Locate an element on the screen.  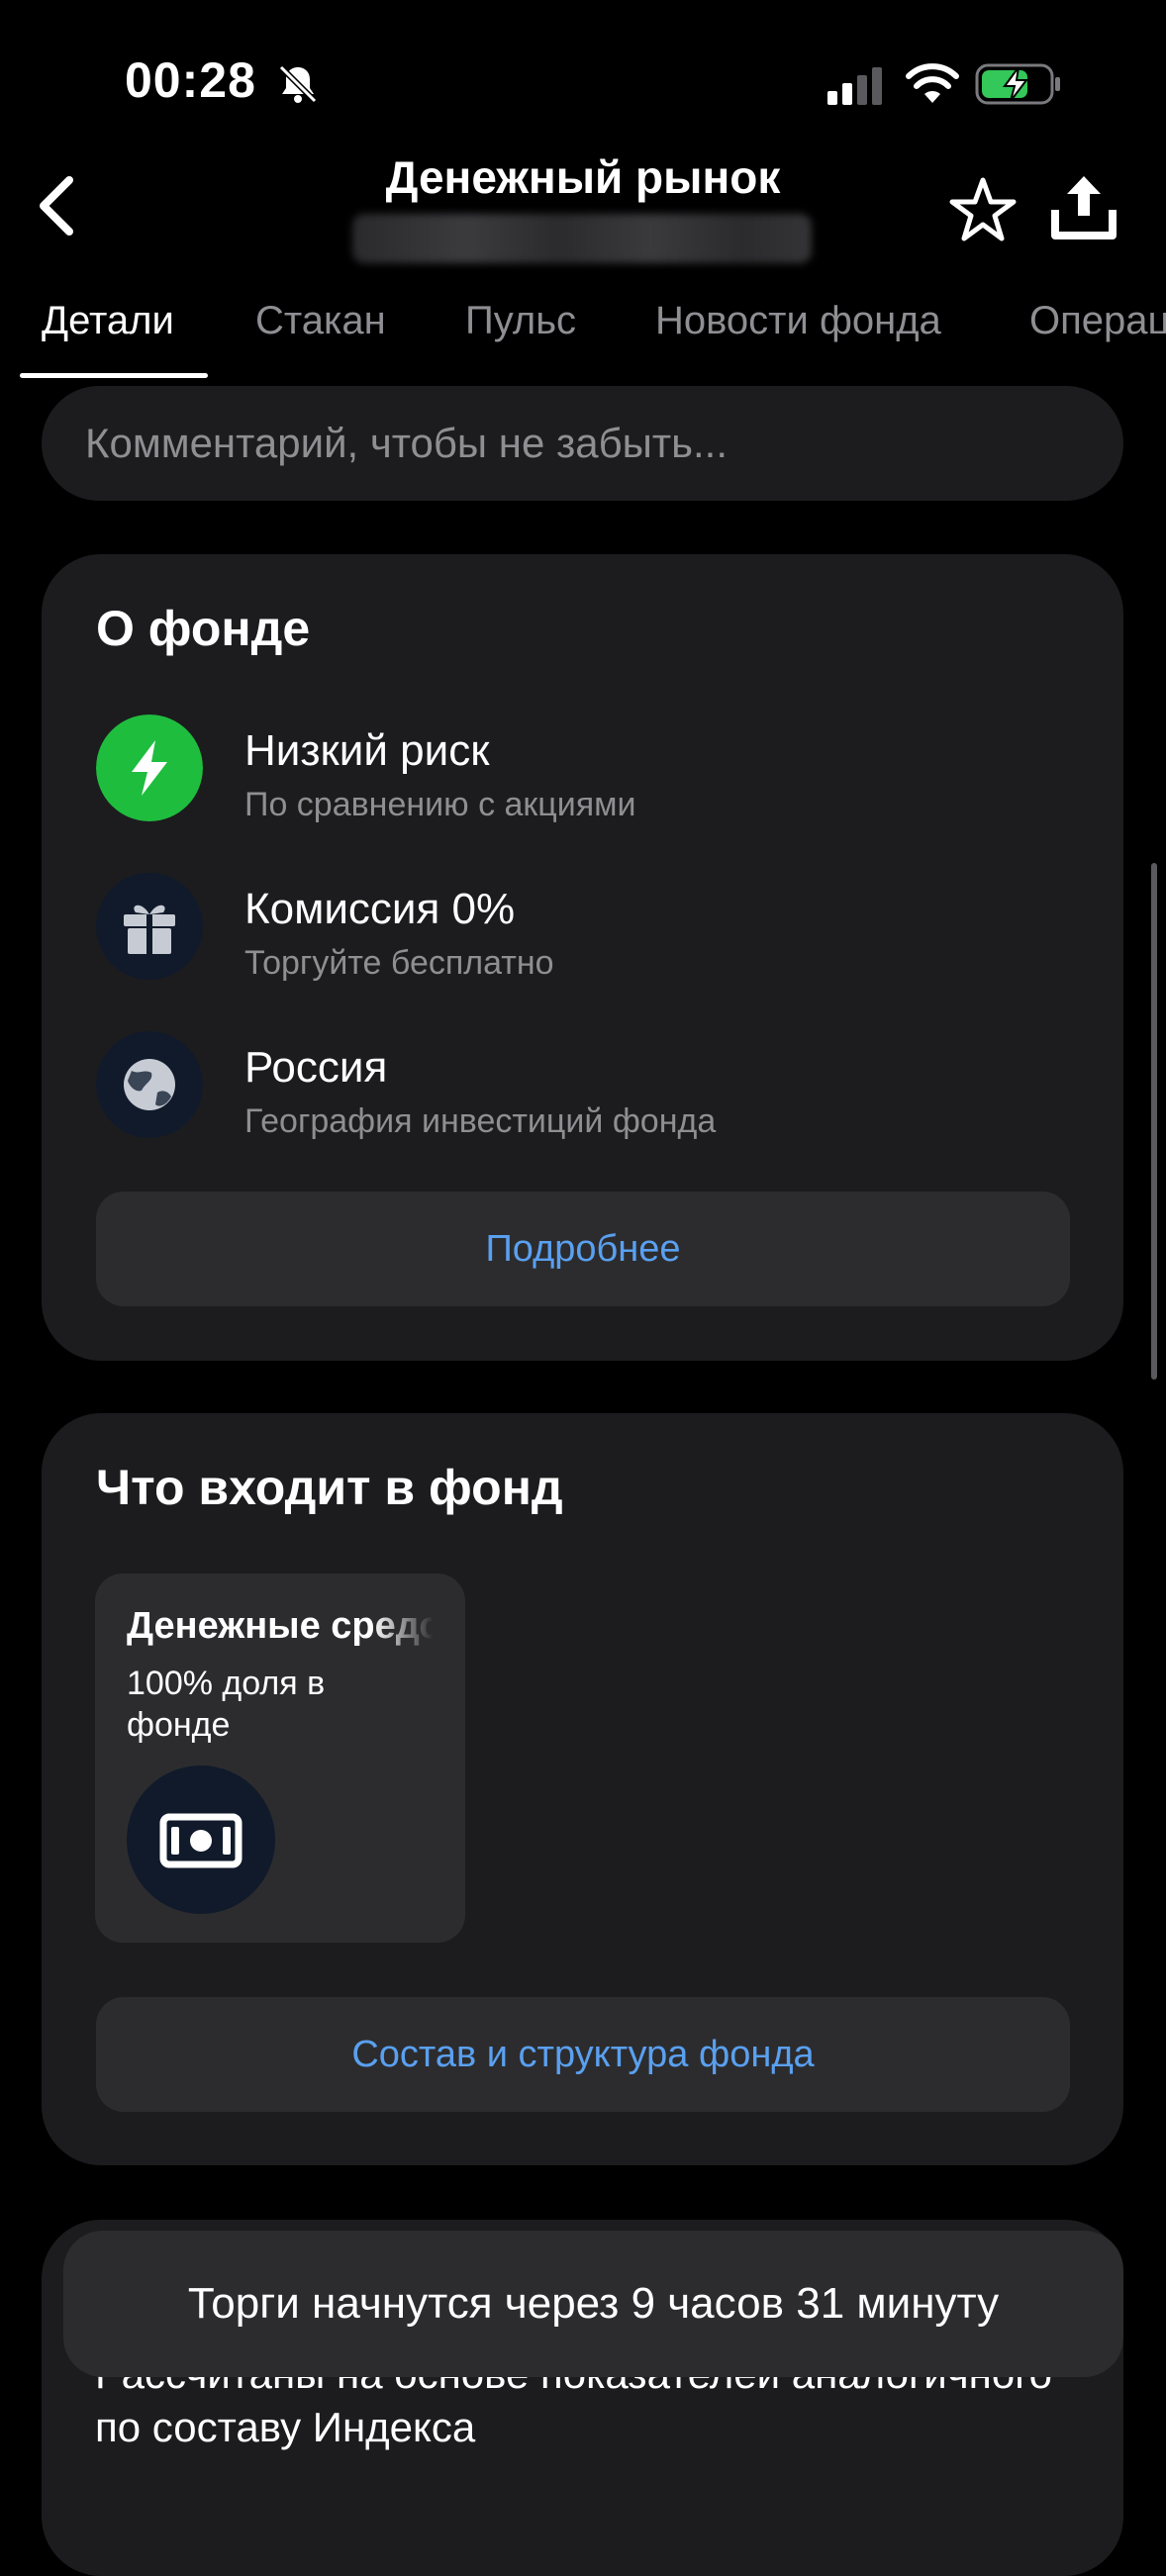
asset-name: Денежные средства is located at coordinates (280, 1626).